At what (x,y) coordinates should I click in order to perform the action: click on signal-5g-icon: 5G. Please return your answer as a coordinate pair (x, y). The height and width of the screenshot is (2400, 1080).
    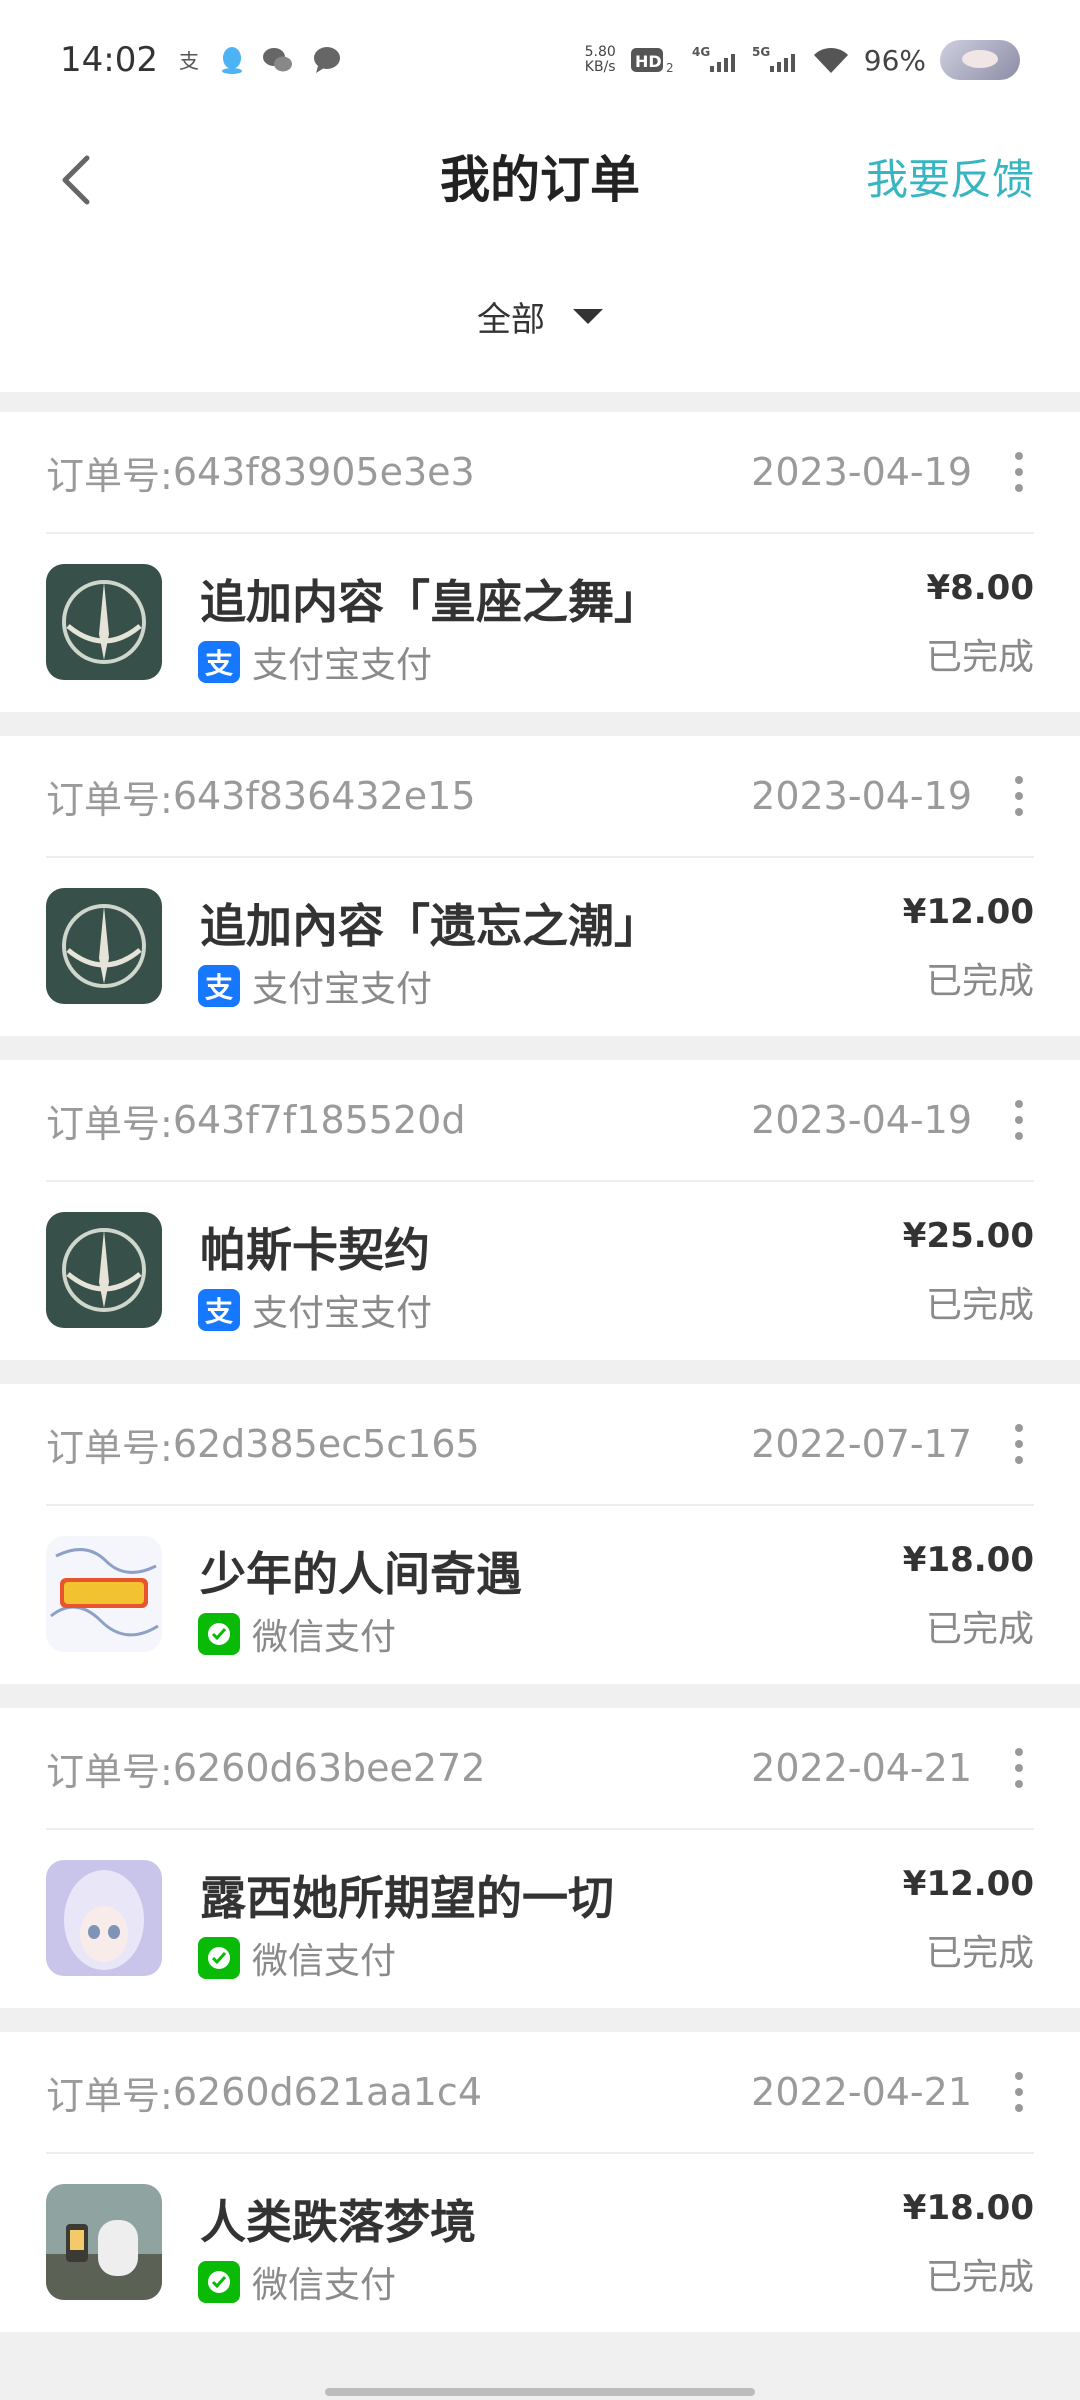
    Looking at the image, I should click on (775, 60).